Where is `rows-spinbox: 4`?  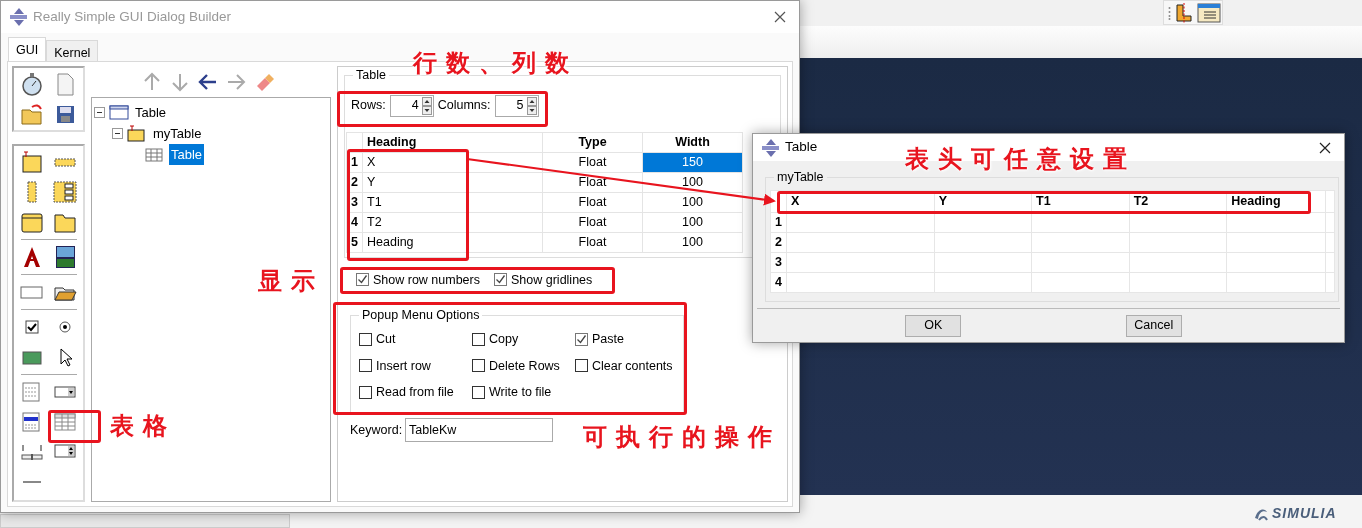
rows-spinbox: 4 is located at coordinates (411, 105).